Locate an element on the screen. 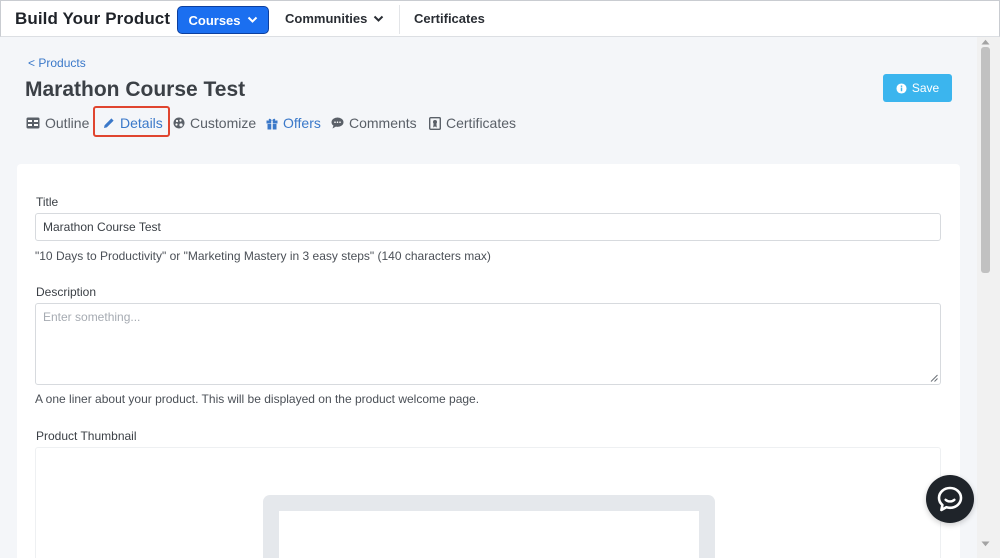 The width and height of the screenshot is (1000, 558). tab-customize-label: Customize is located at coordinates (223, 123).